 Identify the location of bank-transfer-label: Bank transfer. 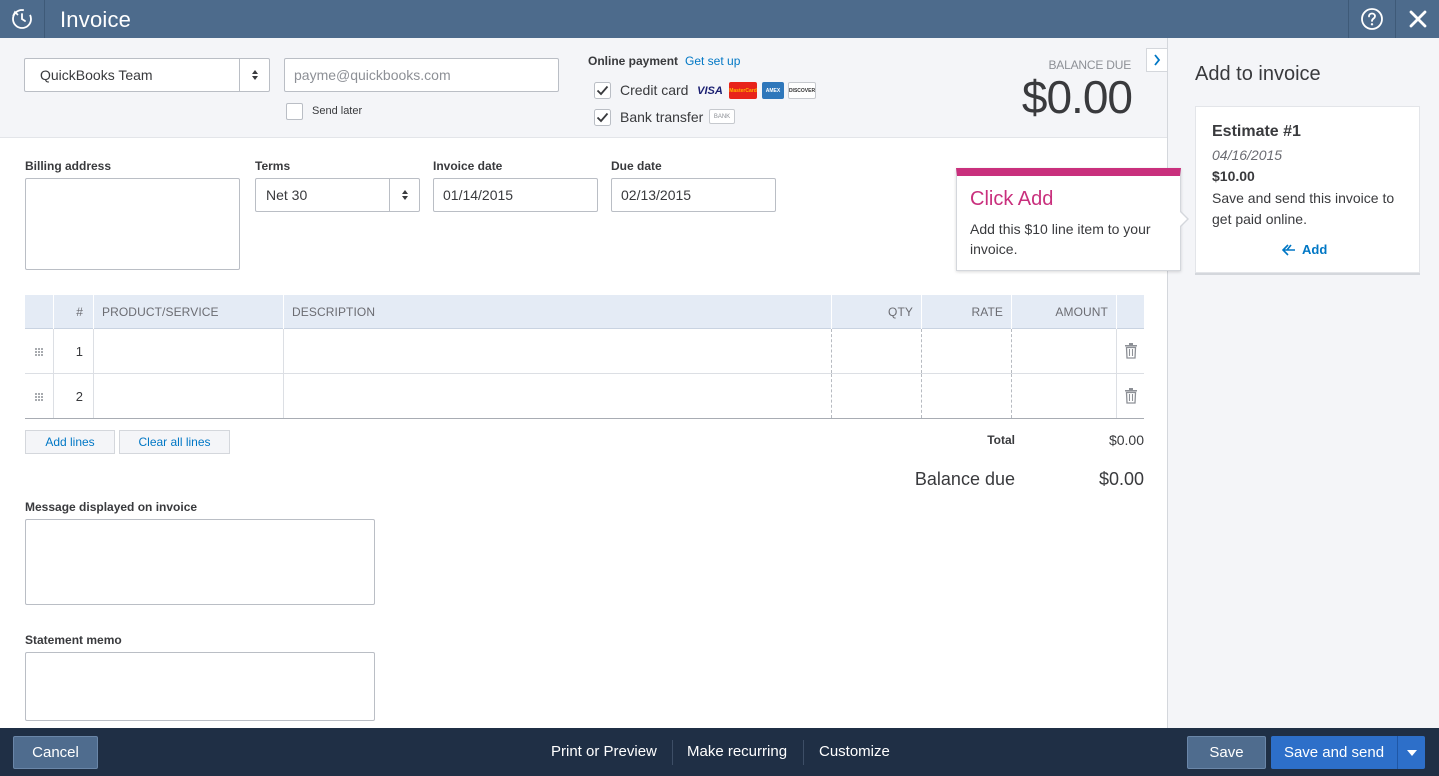
(662, 117).